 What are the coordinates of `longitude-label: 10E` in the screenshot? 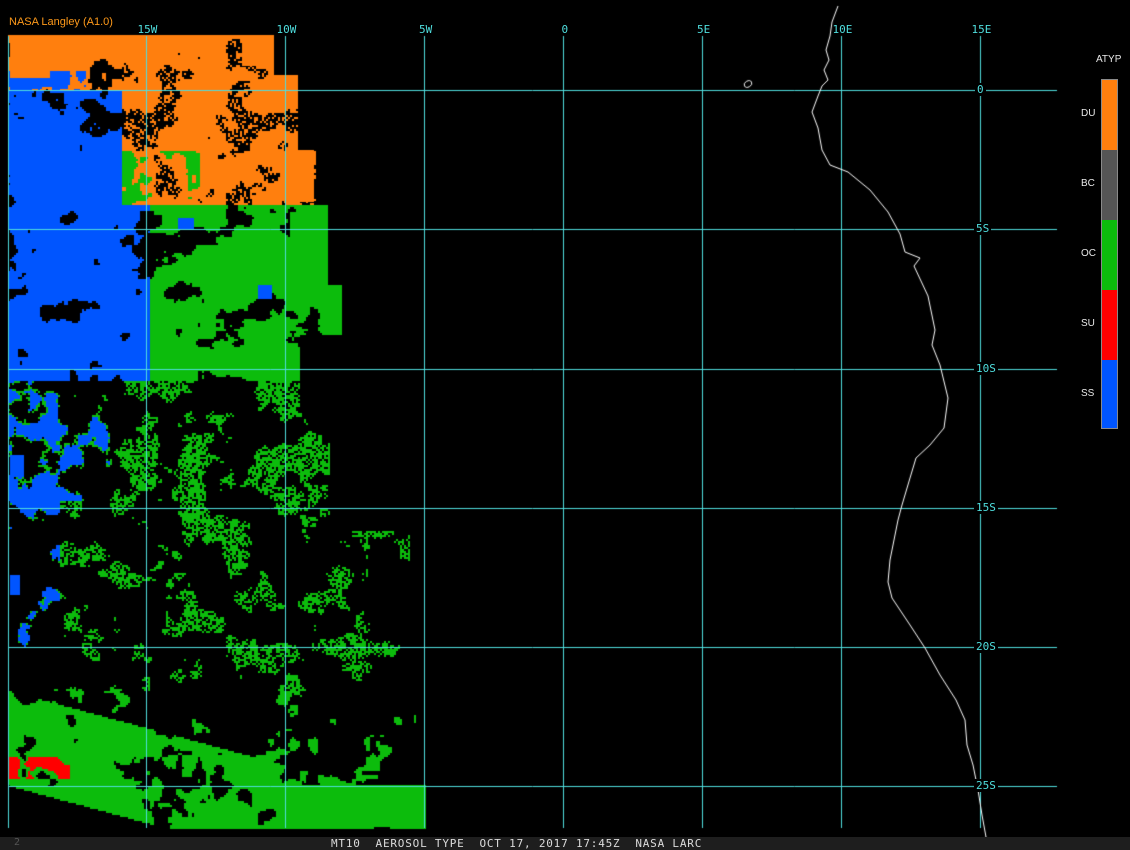 It's located at (842, 29).